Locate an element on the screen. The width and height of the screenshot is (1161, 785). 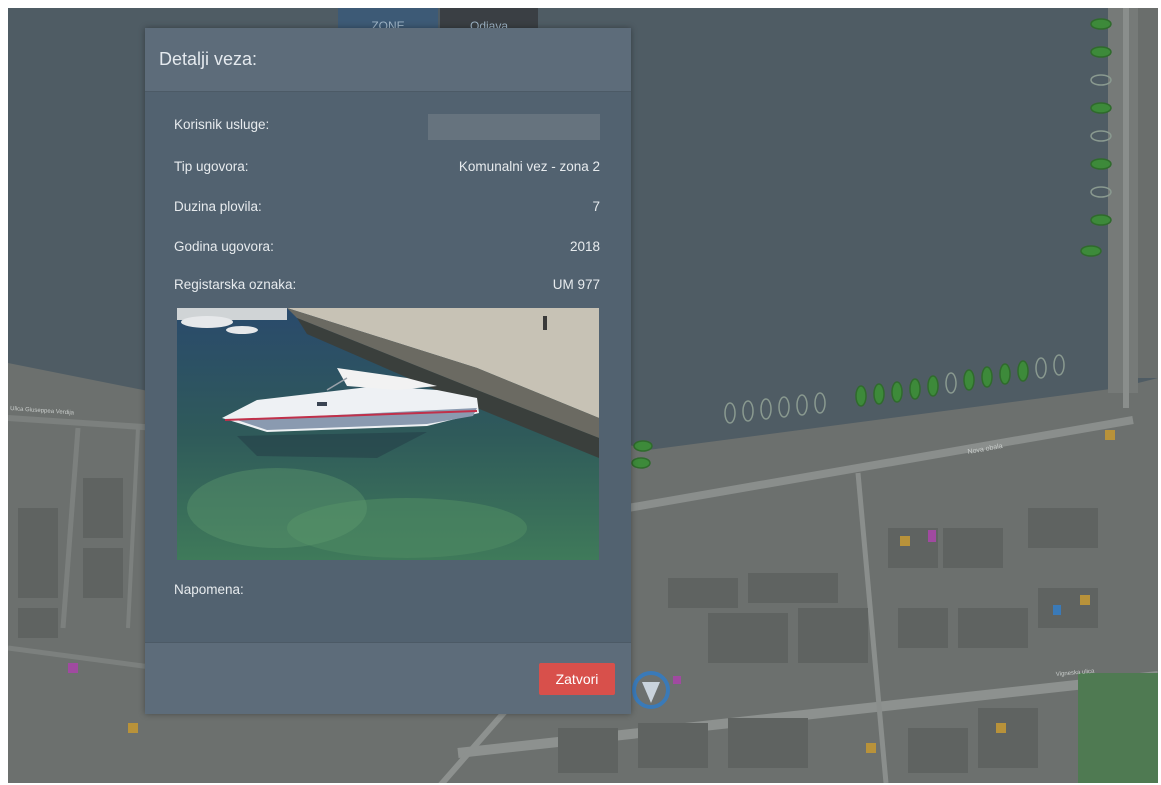
boat-photo is located at coordinates (388, 434).